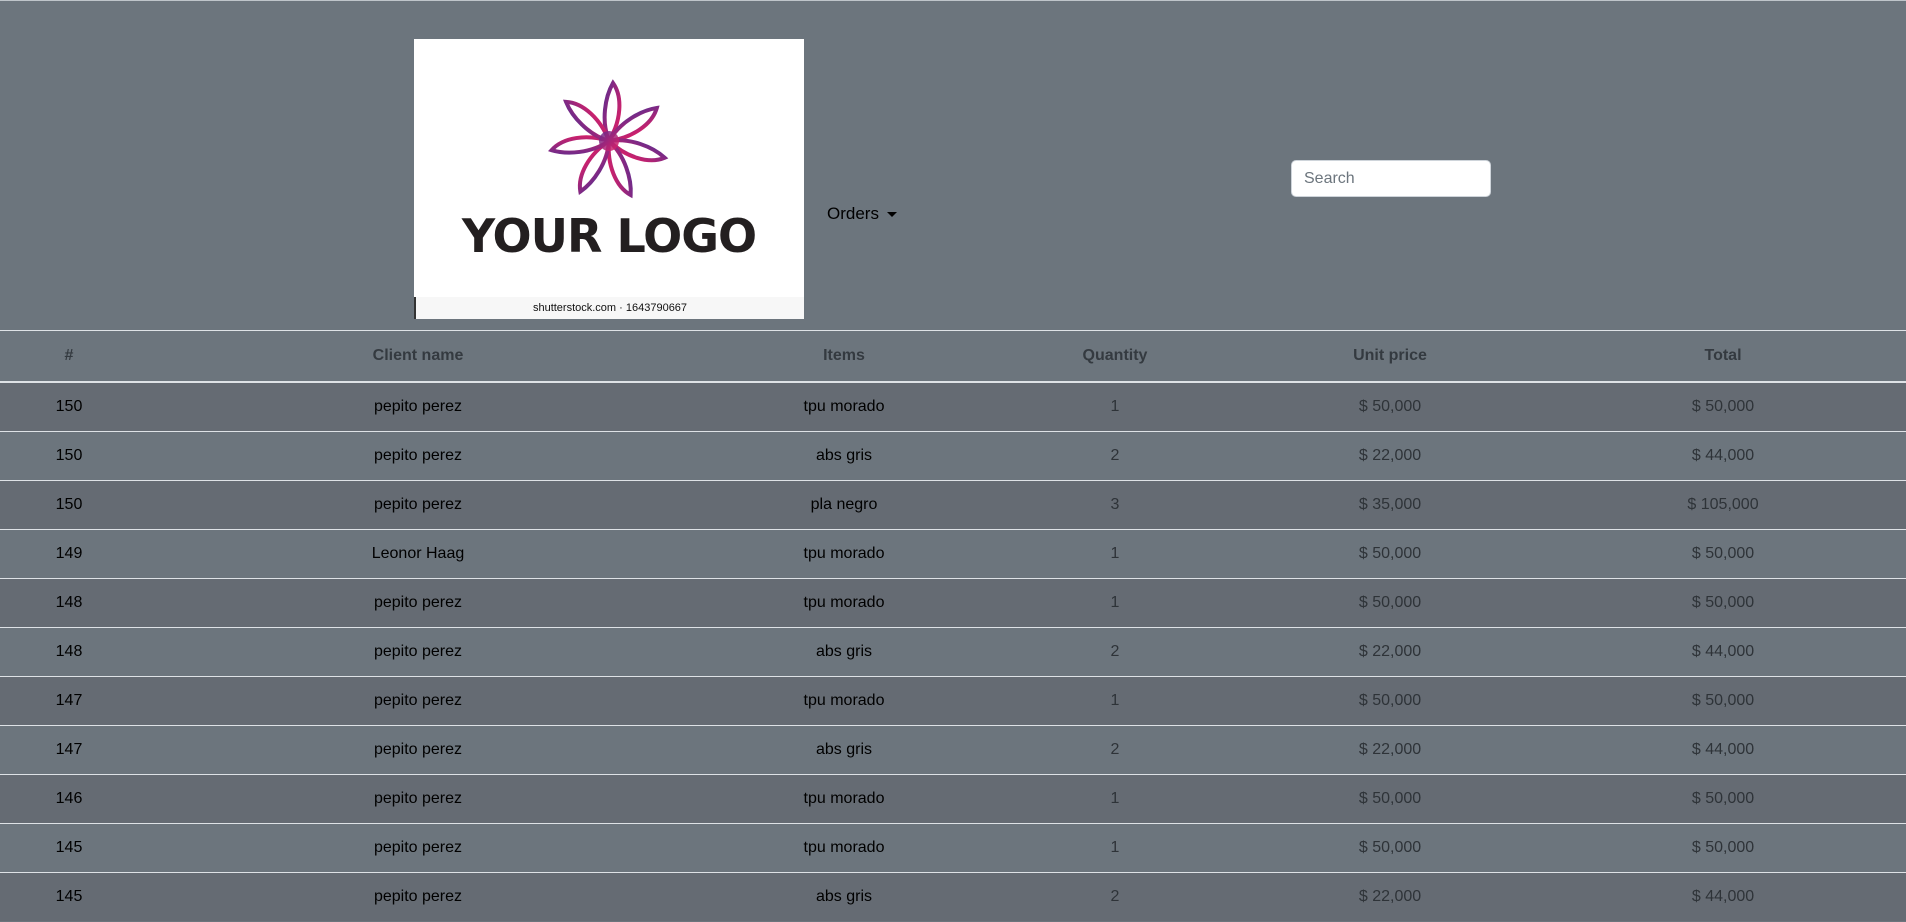  I want to click on column-header-id: #, so click(69, 356).